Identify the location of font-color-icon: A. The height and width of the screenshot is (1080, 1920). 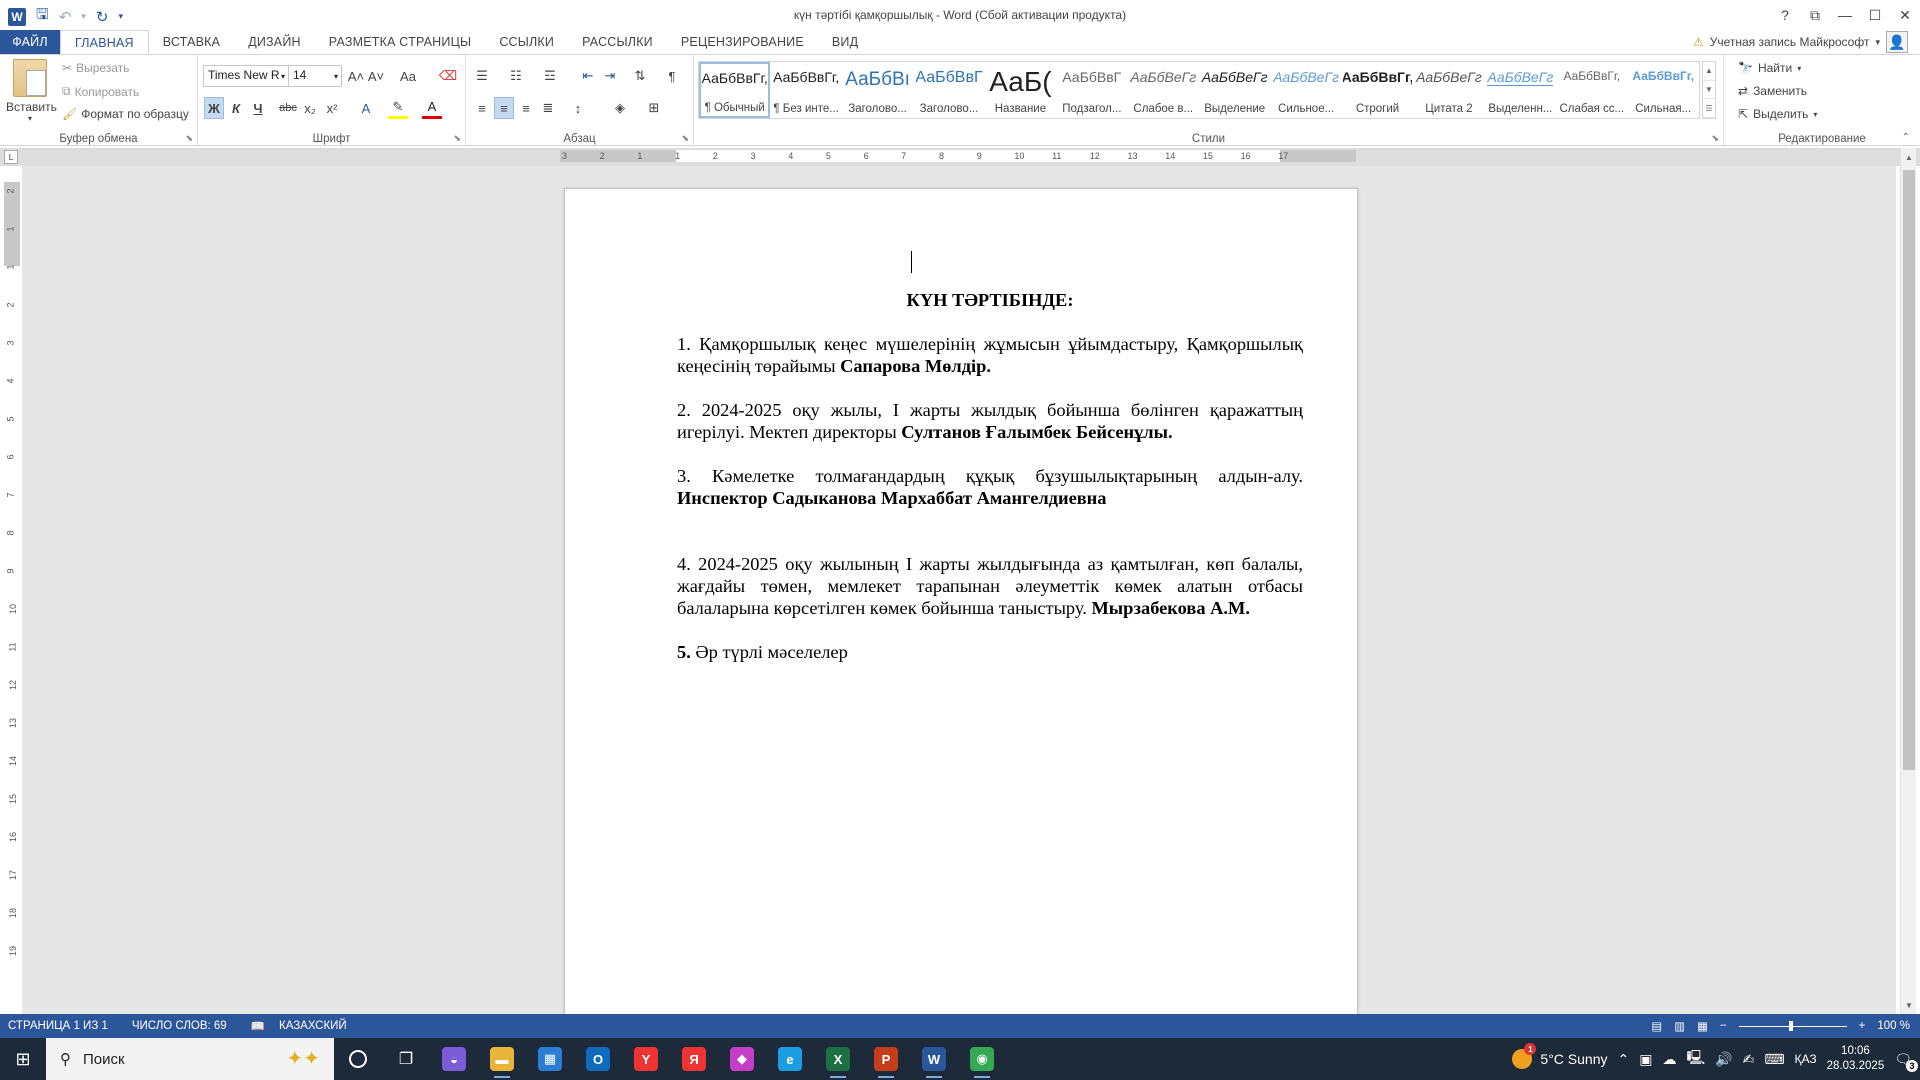
(432, 108).